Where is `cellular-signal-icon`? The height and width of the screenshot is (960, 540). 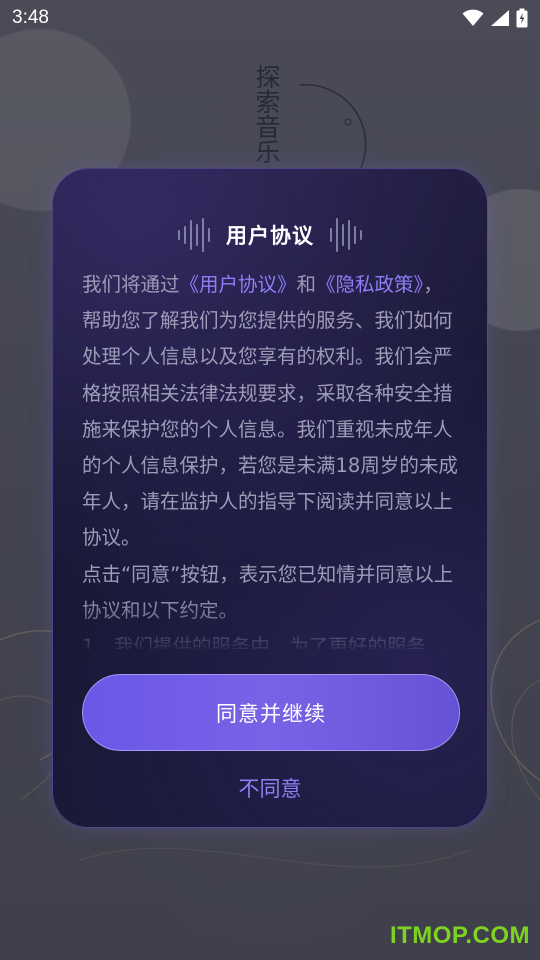 cellular-signal-icon is located at coordinates (500, 18).